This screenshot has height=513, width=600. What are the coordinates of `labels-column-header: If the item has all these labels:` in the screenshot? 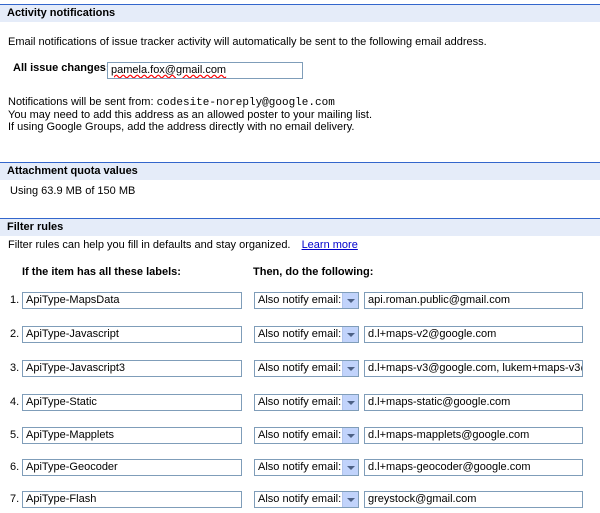 It's located at (101, 272).